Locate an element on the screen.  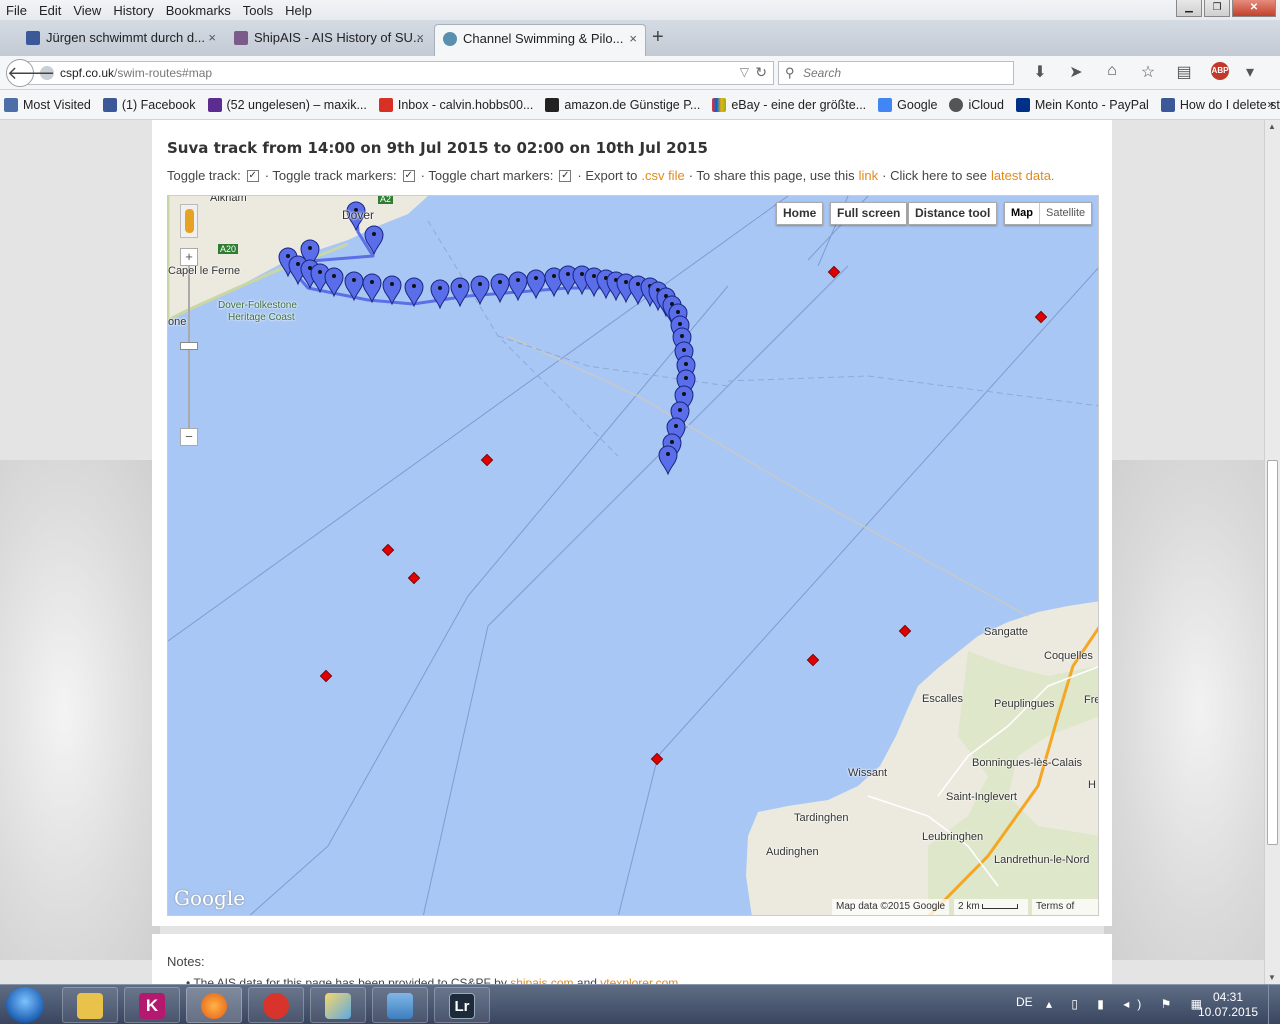
menu-tools: Tools is located at coordinates (258, 10).